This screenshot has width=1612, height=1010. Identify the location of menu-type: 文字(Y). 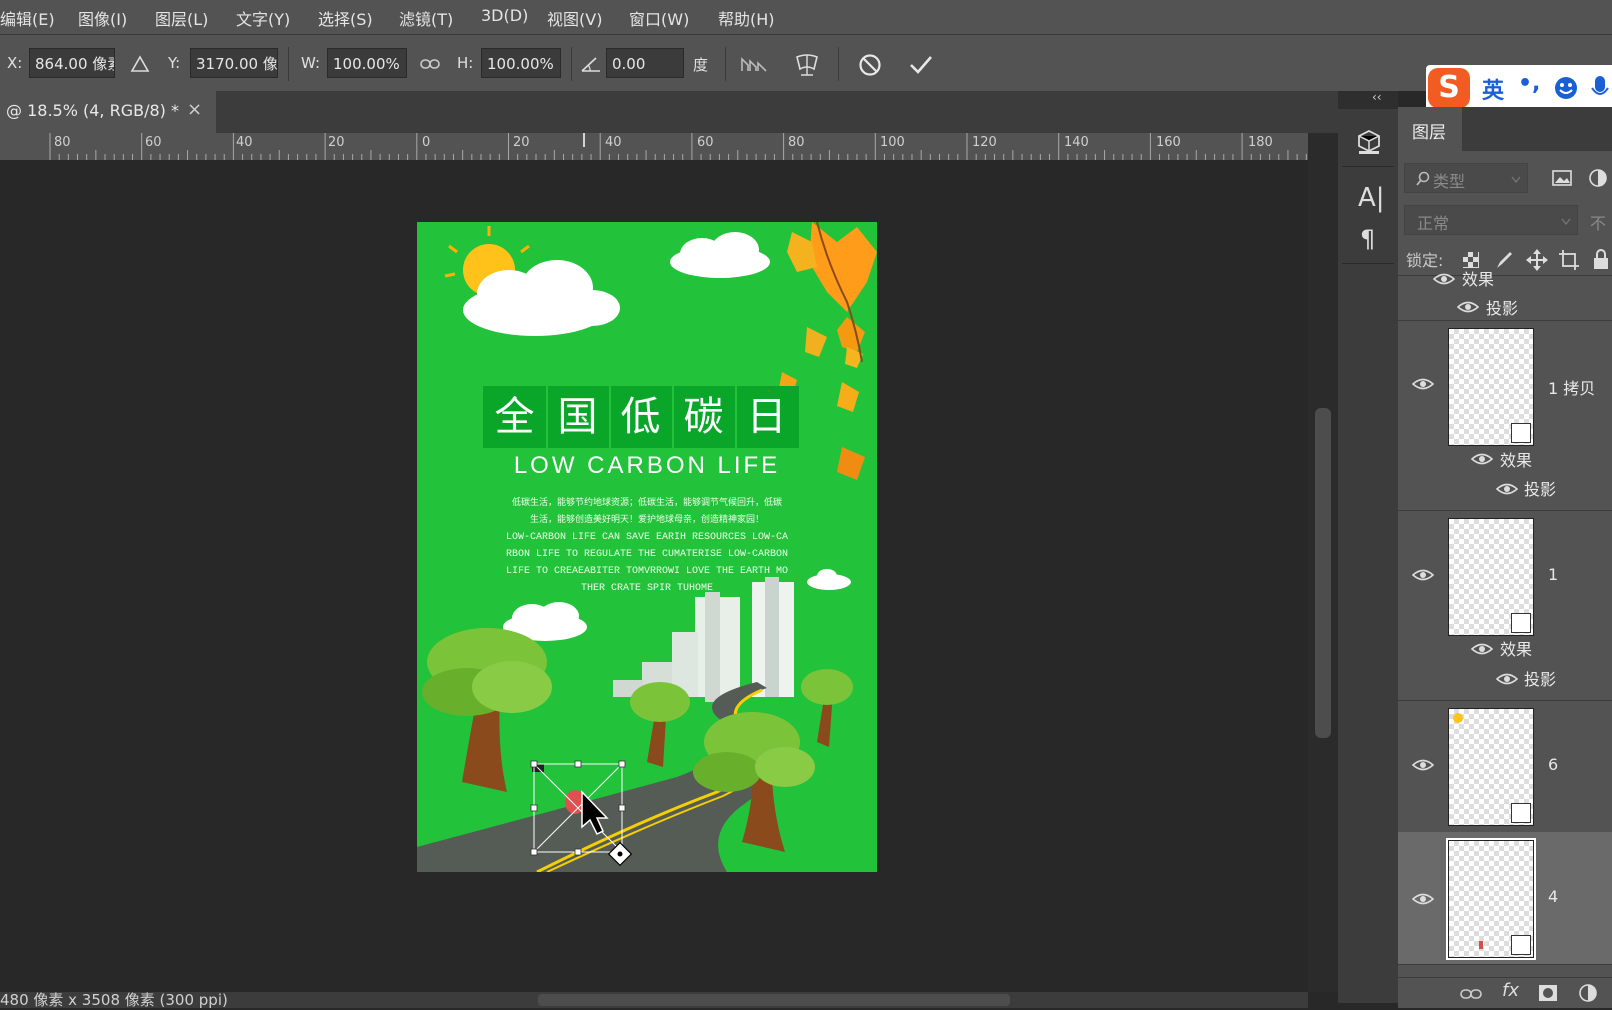
(263, 18).